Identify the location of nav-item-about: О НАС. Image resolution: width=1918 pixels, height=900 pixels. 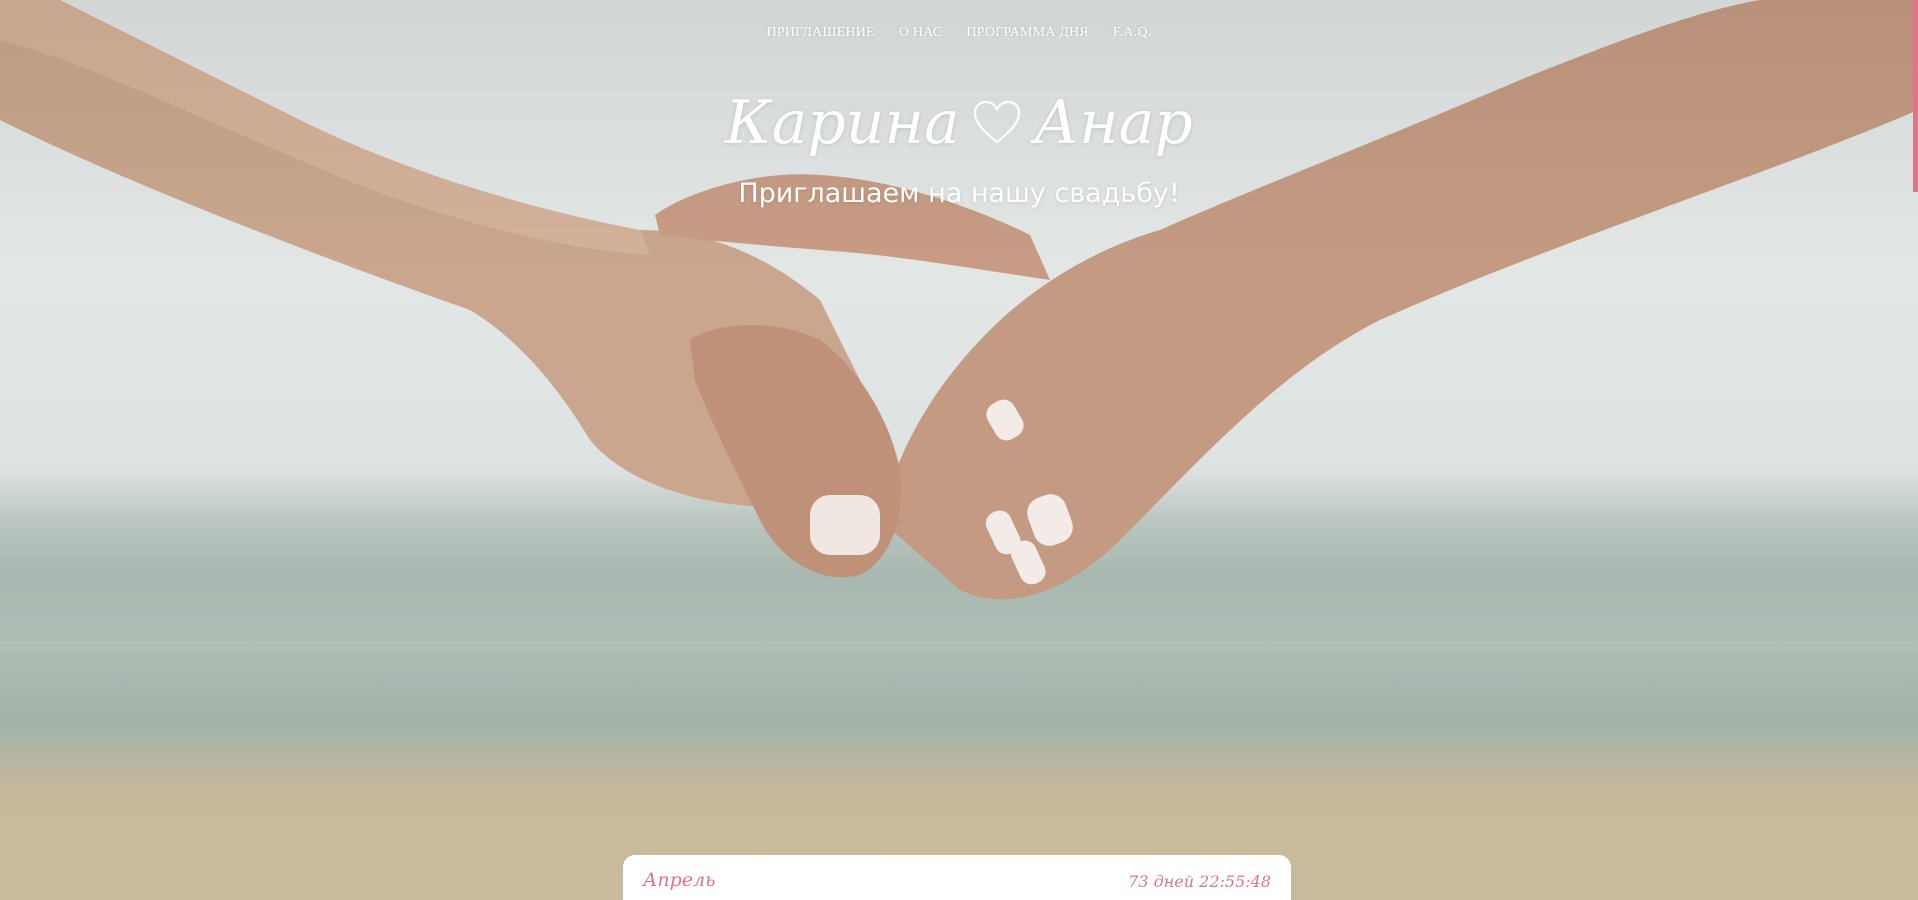
(920, 33).